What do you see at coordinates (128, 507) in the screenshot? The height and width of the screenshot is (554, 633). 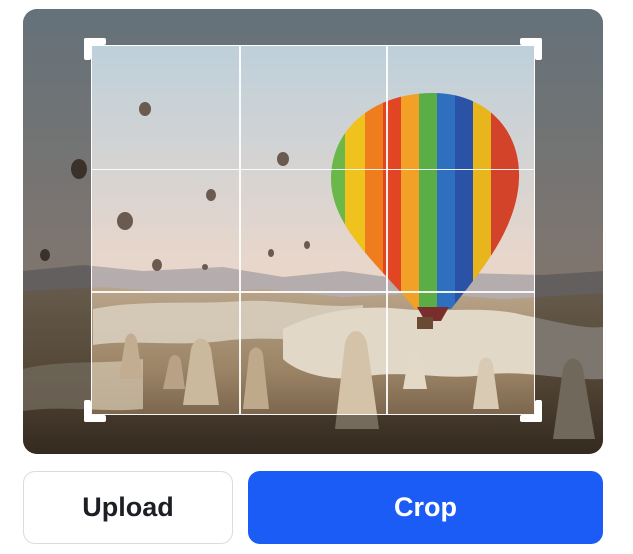 I see `upload-button: Upload` at bounding box center [128, 507].